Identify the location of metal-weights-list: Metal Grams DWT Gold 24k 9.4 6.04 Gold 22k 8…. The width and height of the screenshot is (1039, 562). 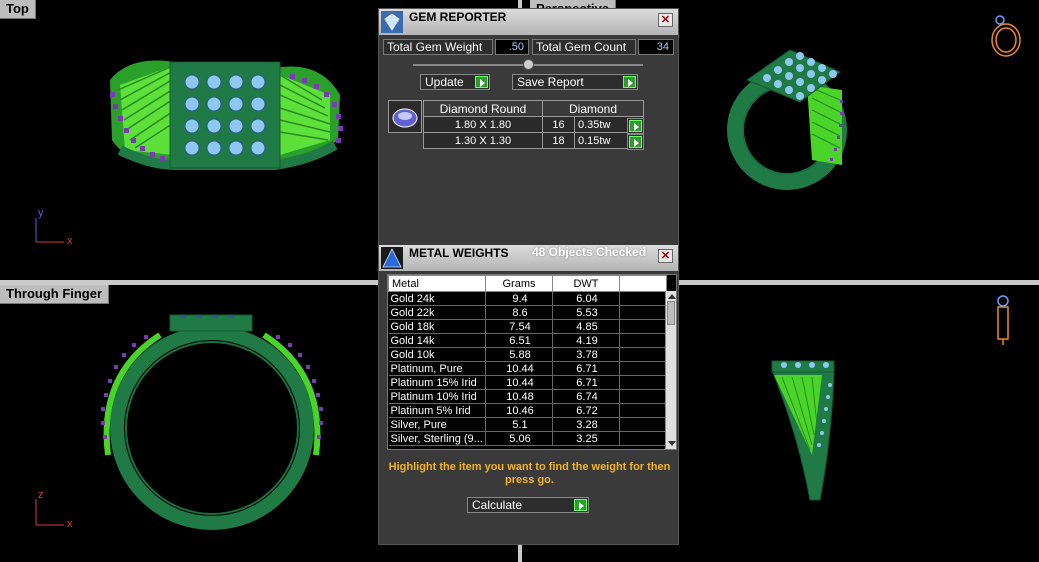
(532, 362).